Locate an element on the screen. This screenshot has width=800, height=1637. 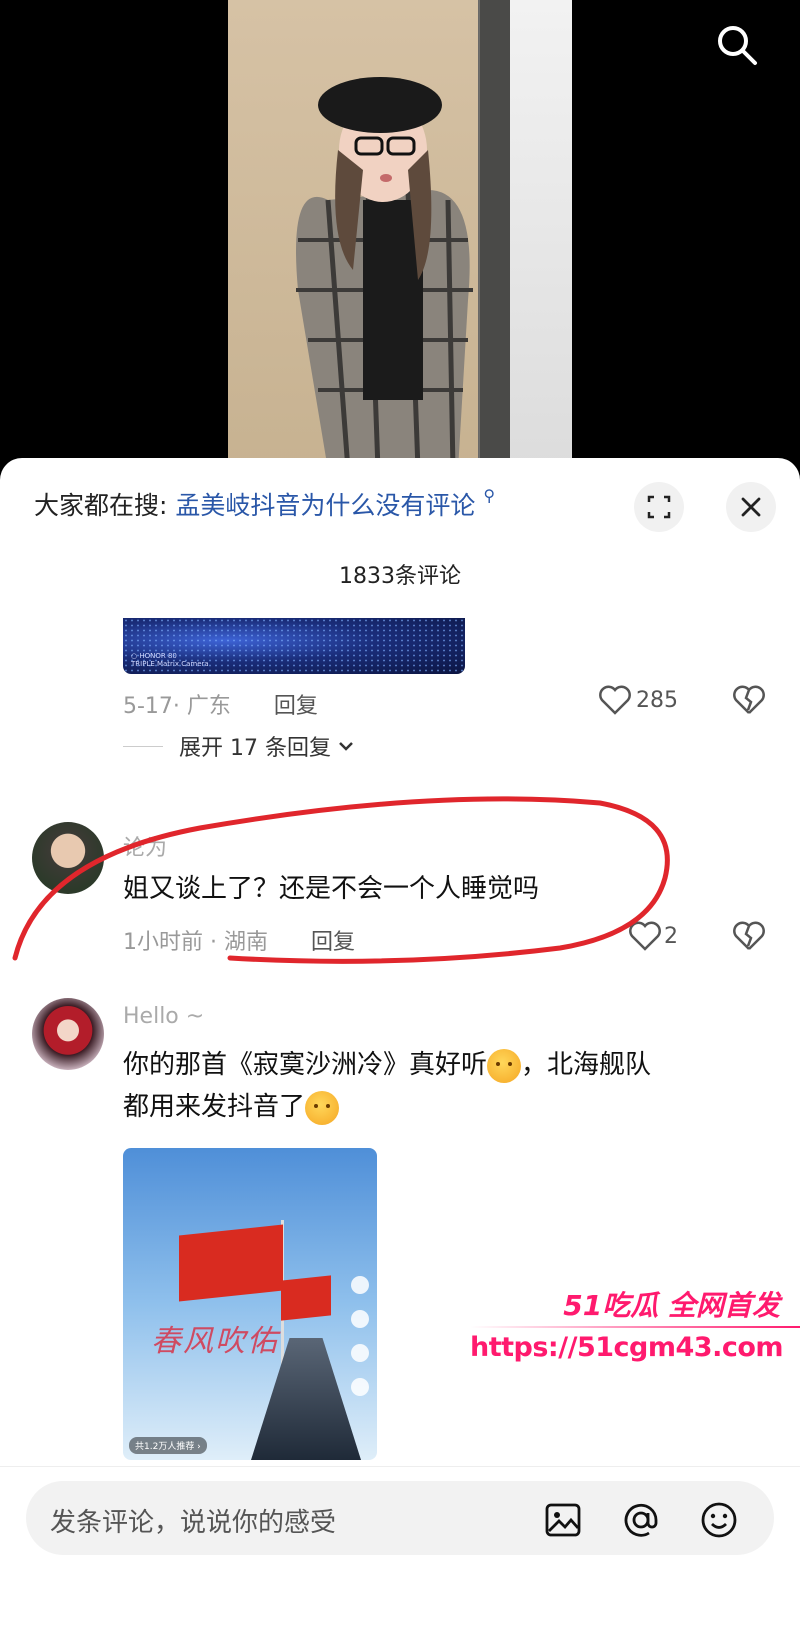
comment-icon is located at coordinates (360, 1353).